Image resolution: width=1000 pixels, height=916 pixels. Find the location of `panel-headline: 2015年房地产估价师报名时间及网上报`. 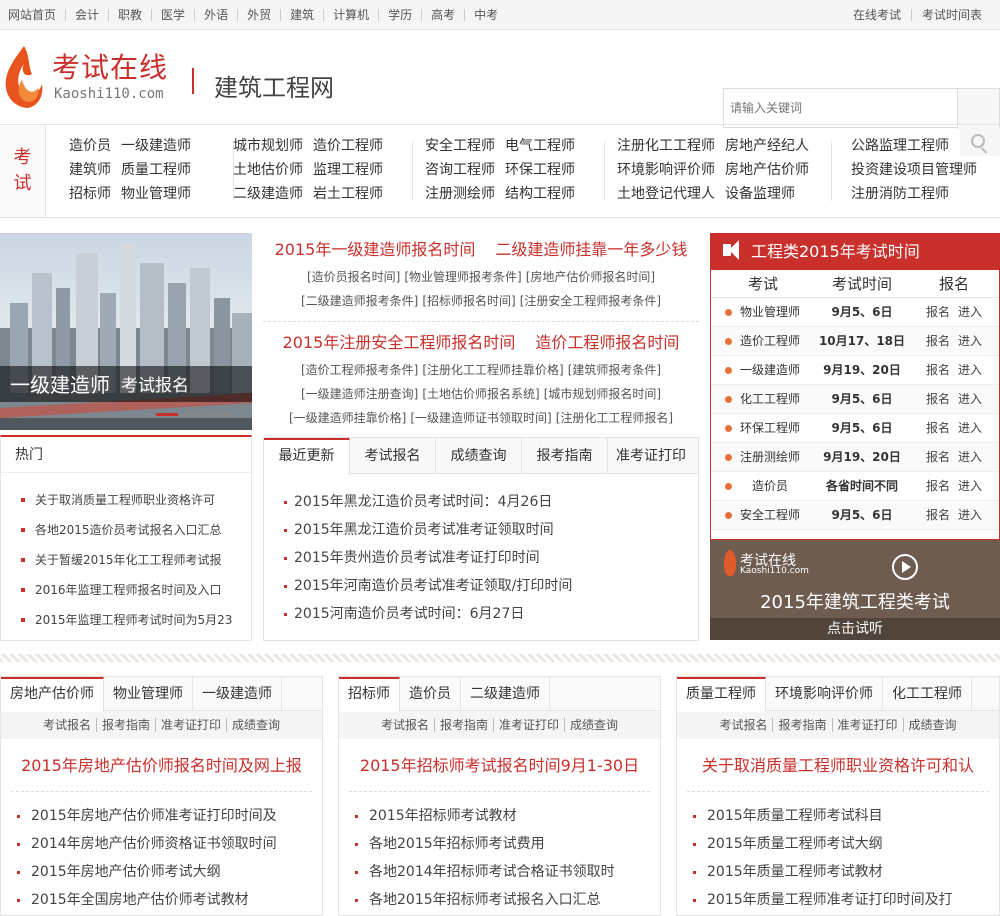

panel-headline: 2015年房地产估价师报名时间及网上报 is located at coordinates (161, 766).